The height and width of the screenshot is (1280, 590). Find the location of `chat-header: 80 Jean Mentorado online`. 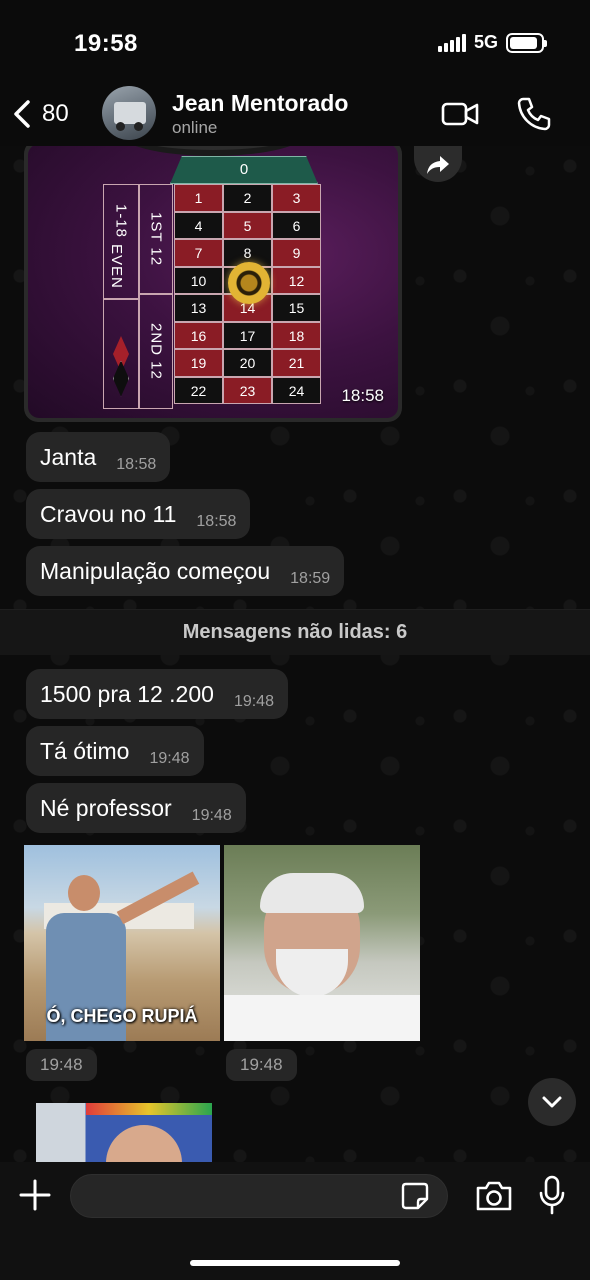

chat-header: 80 Jean Mentorado online is located at coordinates (295, 115).